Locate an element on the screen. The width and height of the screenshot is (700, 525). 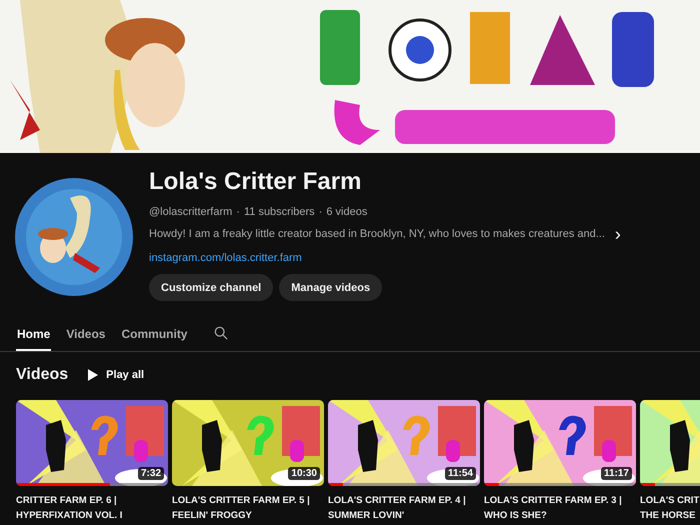
channel-name: Lola's Critter Farm is located at coordinates (255, 182).